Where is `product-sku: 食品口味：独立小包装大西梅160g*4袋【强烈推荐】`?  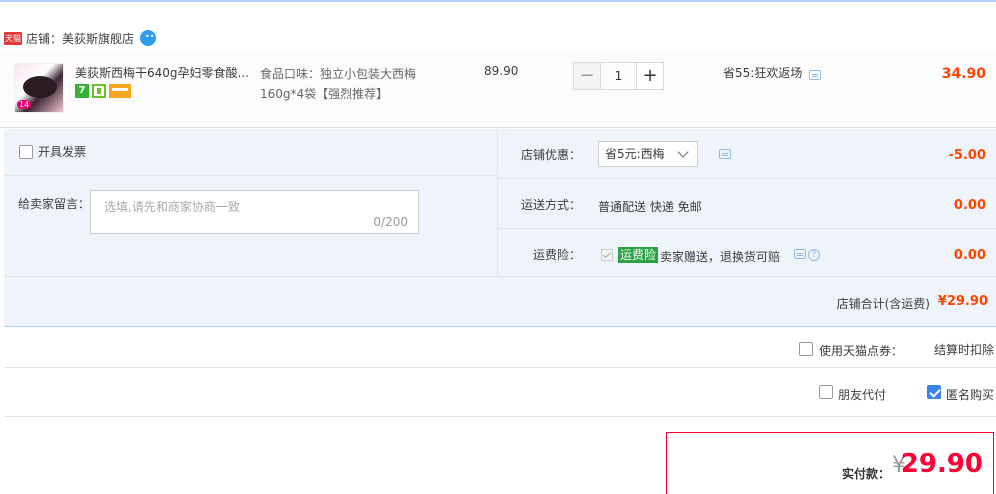 product-sku: 食品口味：独立小包装大西梅160g*4袋【强烈推荐】 is located at coordinates (338, 84).